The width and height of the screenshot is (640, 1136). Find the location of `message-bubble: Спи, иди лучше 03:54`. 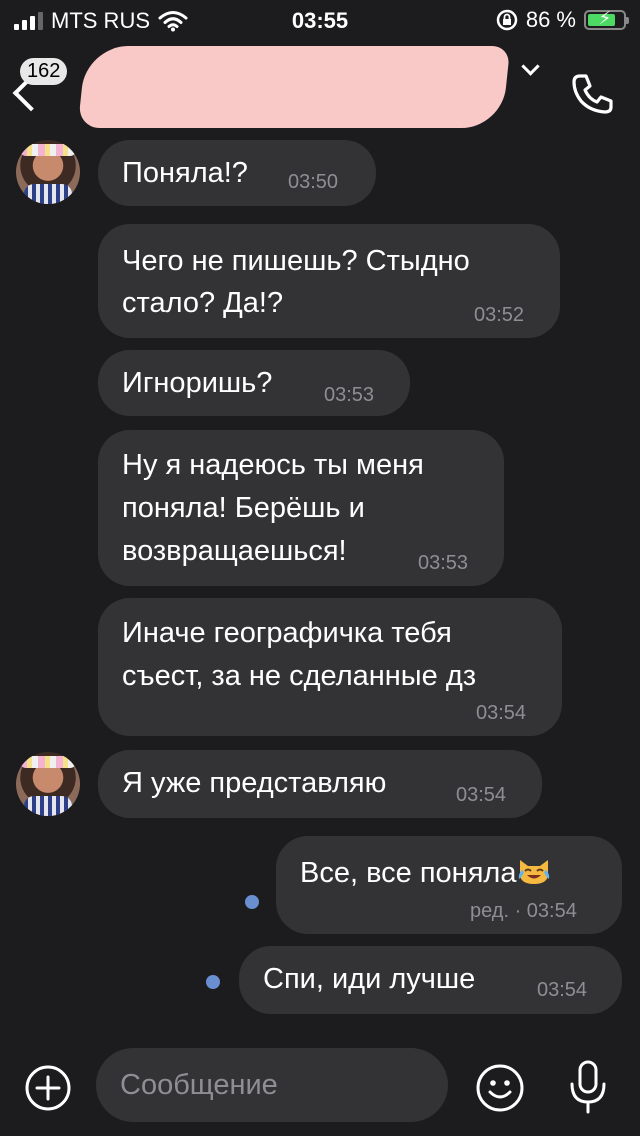

message-bubble: Спи, иди лучше 03:54 is located at coordinates (430, 980).